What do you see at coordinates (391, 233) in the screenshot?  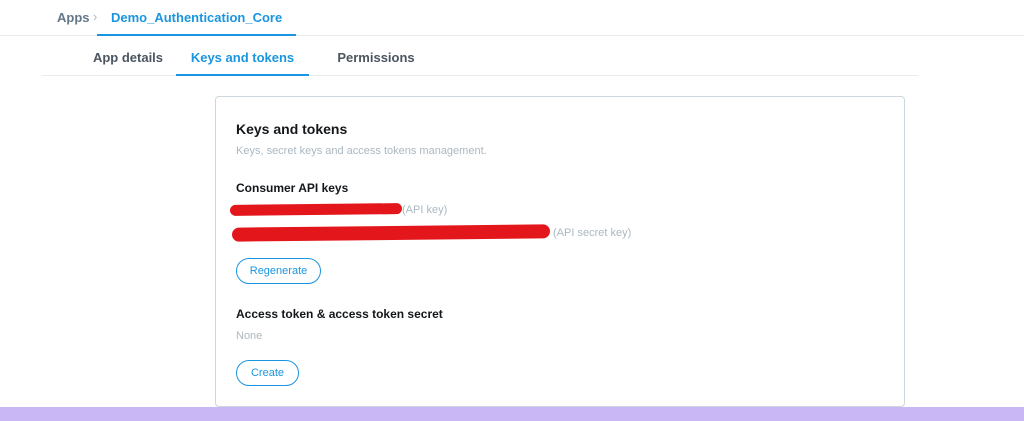 I see `api-secret-redaction-mark` at bounding box center [391, 233].